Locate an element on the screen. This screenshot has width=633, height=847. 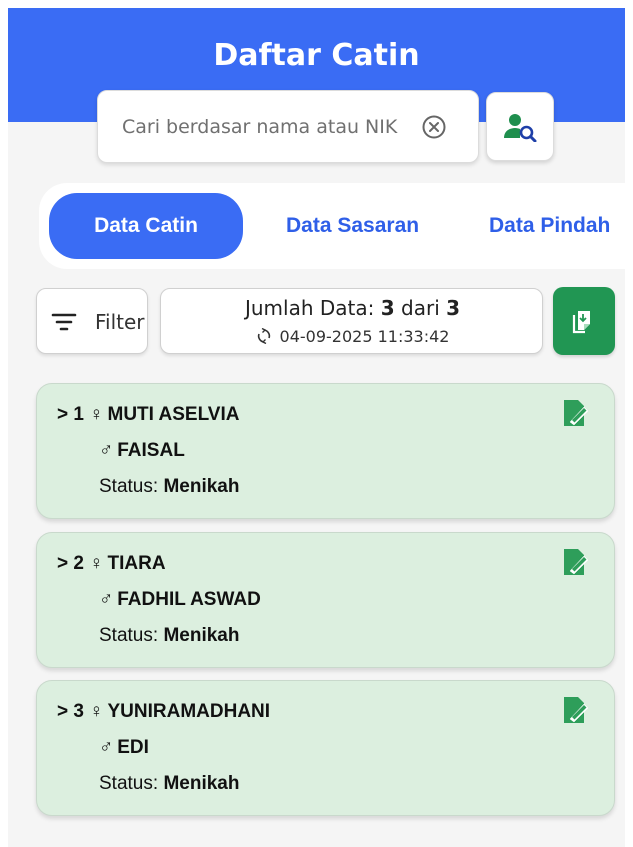
count-separator: dari is located at coordinates (420, 308).